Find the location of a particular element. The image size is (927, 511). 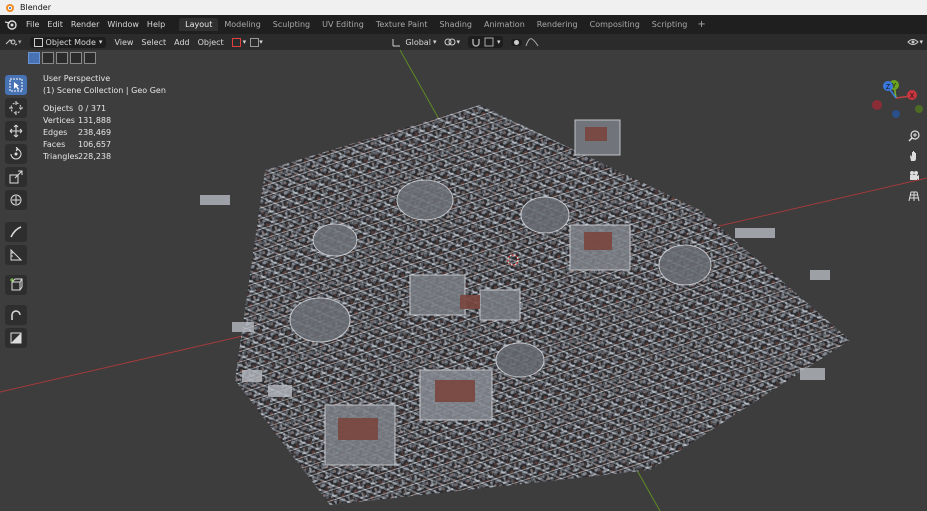

gizmo-x-label: X is located at coordinates (912, 96).